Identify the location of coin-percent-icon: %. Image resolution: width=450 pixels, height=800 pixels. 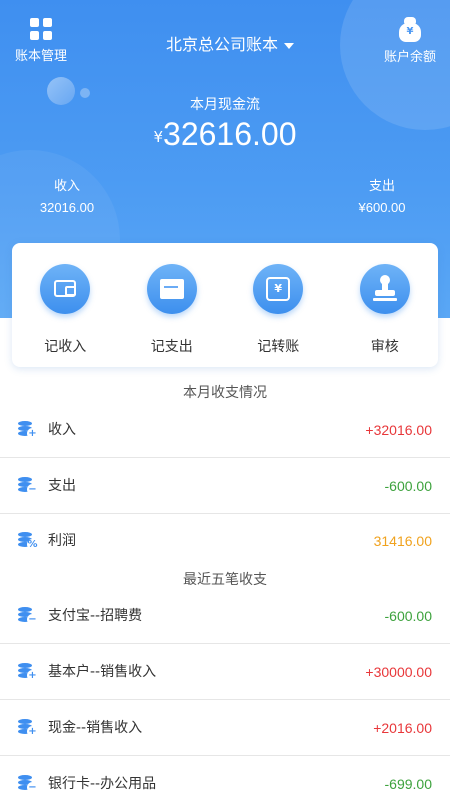
(28, 541).